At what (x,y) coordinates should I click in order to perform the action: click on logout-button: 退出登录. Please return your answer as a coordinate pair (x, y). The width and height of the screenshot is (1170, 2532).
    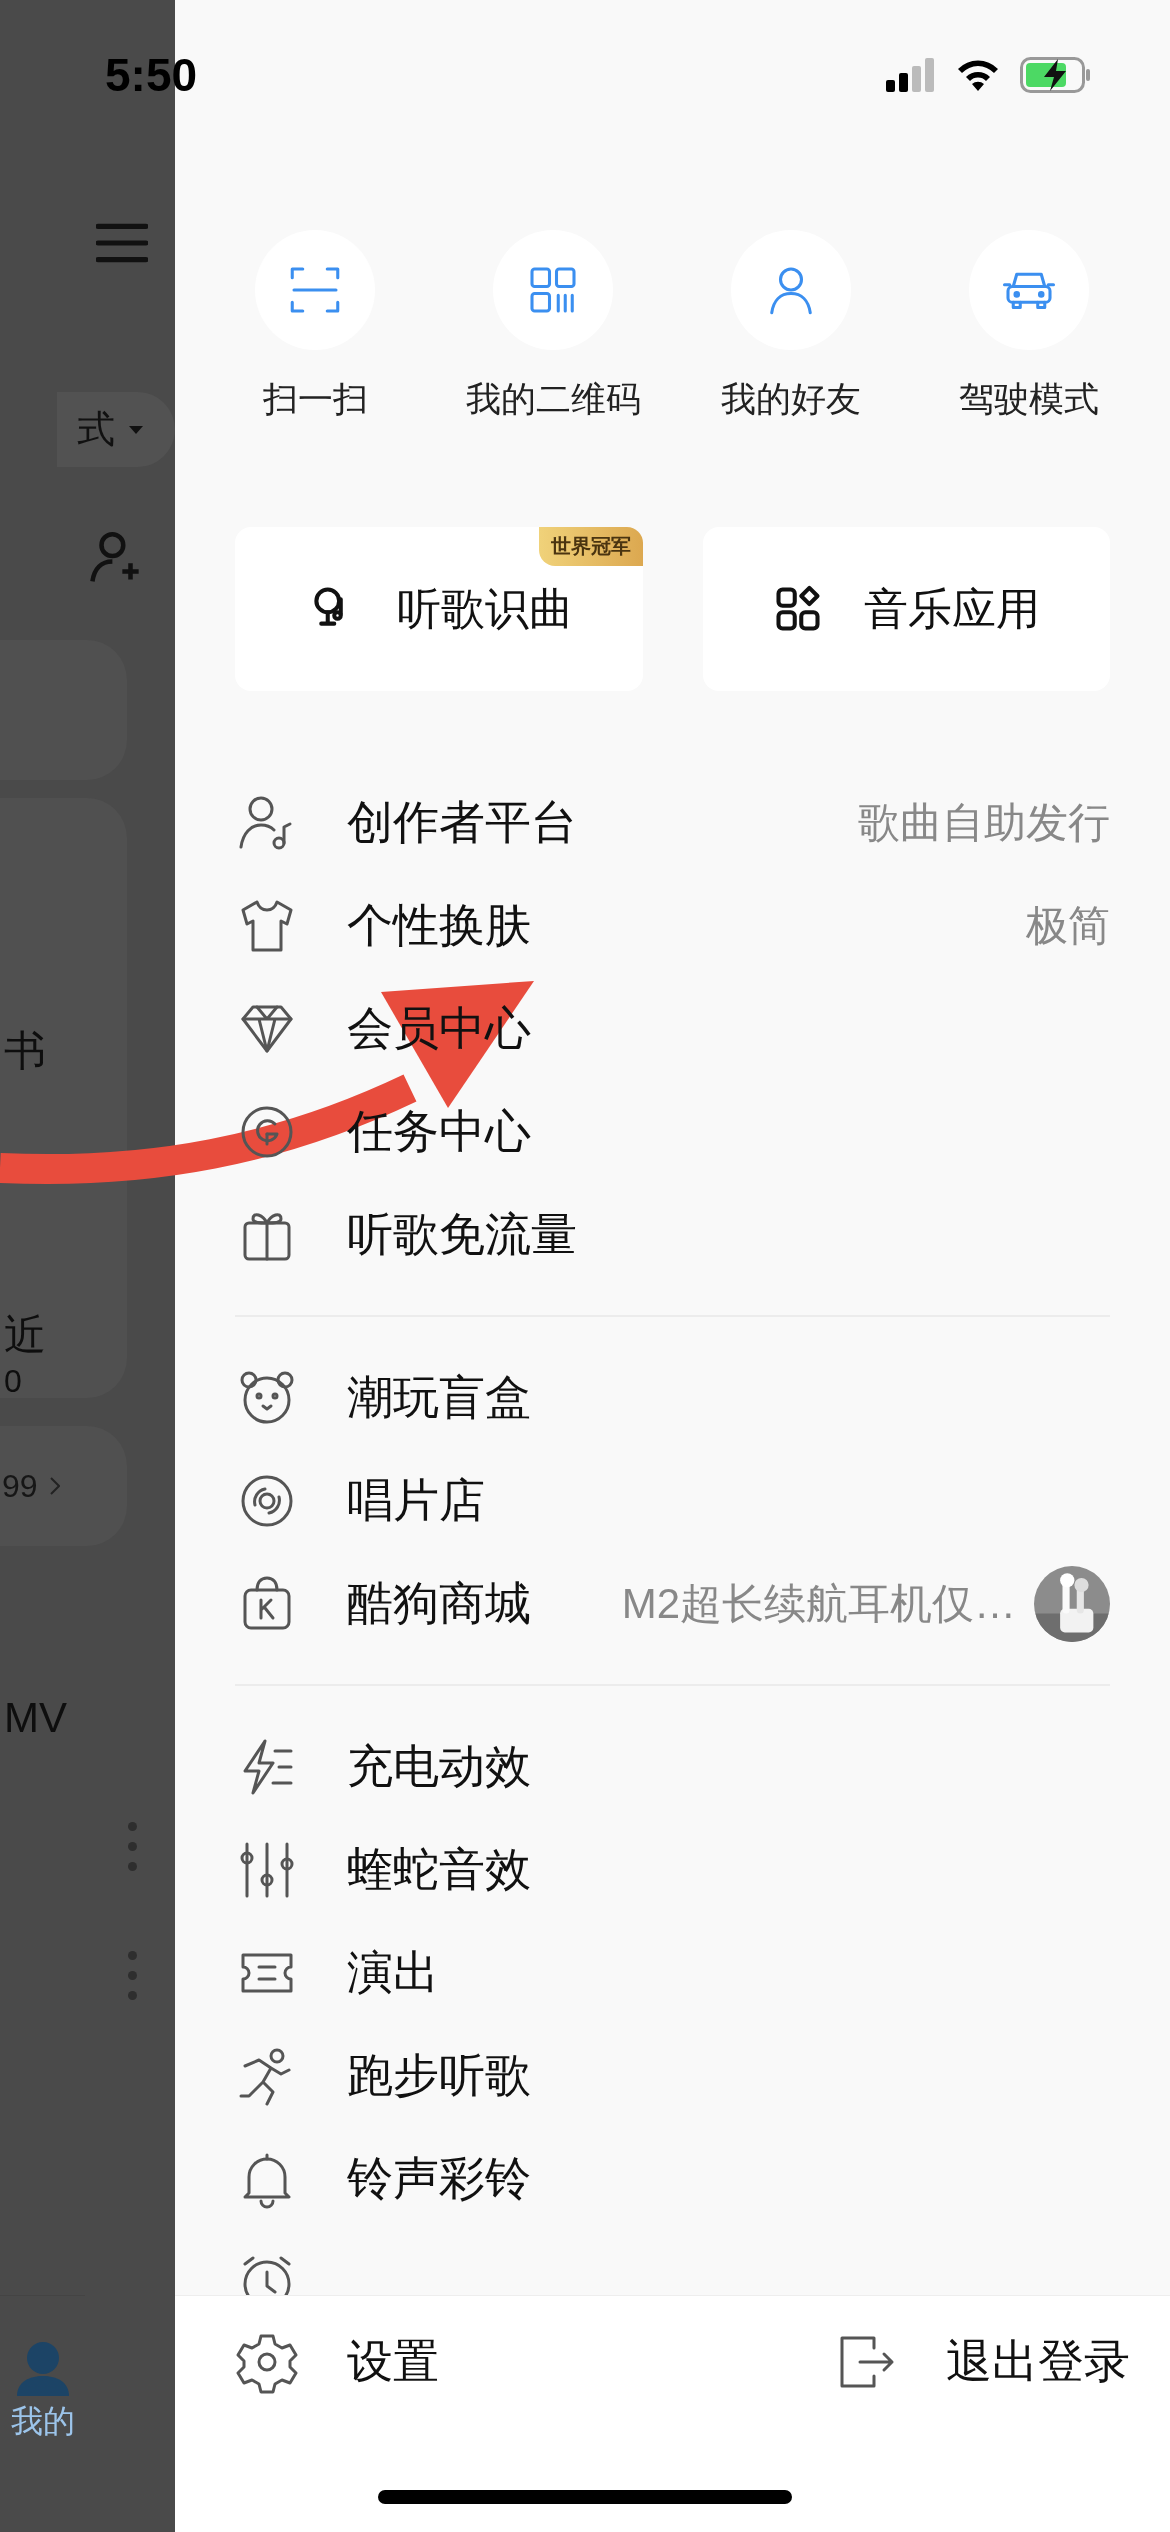
    Looking at the image, I should click on (982, 2362).